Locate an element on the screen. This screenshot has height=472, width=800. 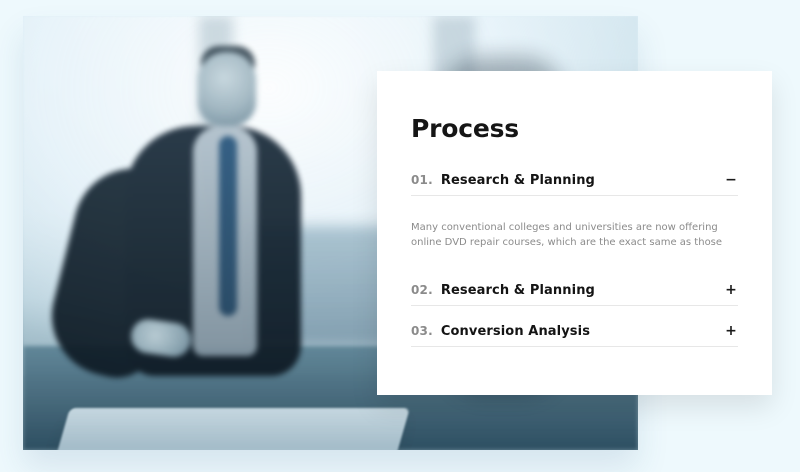
accordion-item-3-divider is located at coordinates (574, 346).